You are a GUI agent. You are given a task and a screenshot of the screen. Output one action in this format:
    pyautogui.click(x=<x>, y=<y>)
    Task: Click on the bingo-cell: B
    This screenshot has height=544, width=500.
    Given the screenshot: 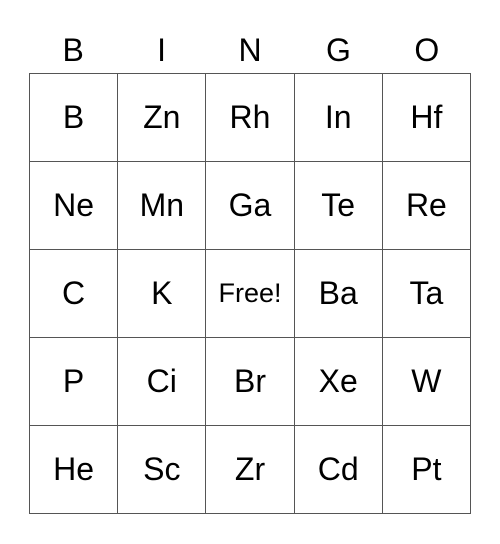 What is the action you would take?
    pyautogui.click(x=74, y=118)
    